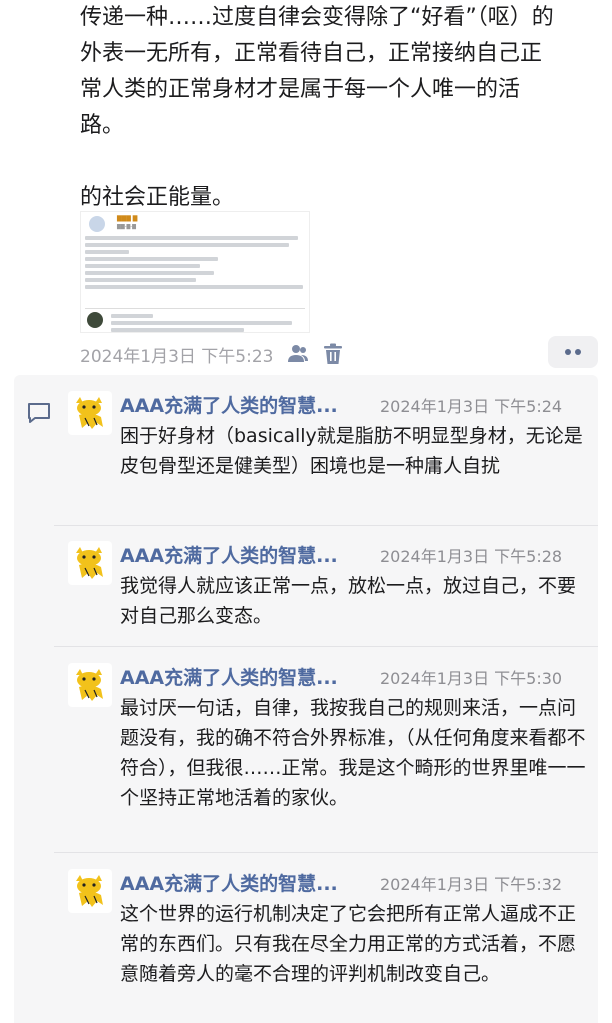  What do you see at coordinates (298, 354) in the screenshot?
I see `people-icon` at bounding box center [298, 354].